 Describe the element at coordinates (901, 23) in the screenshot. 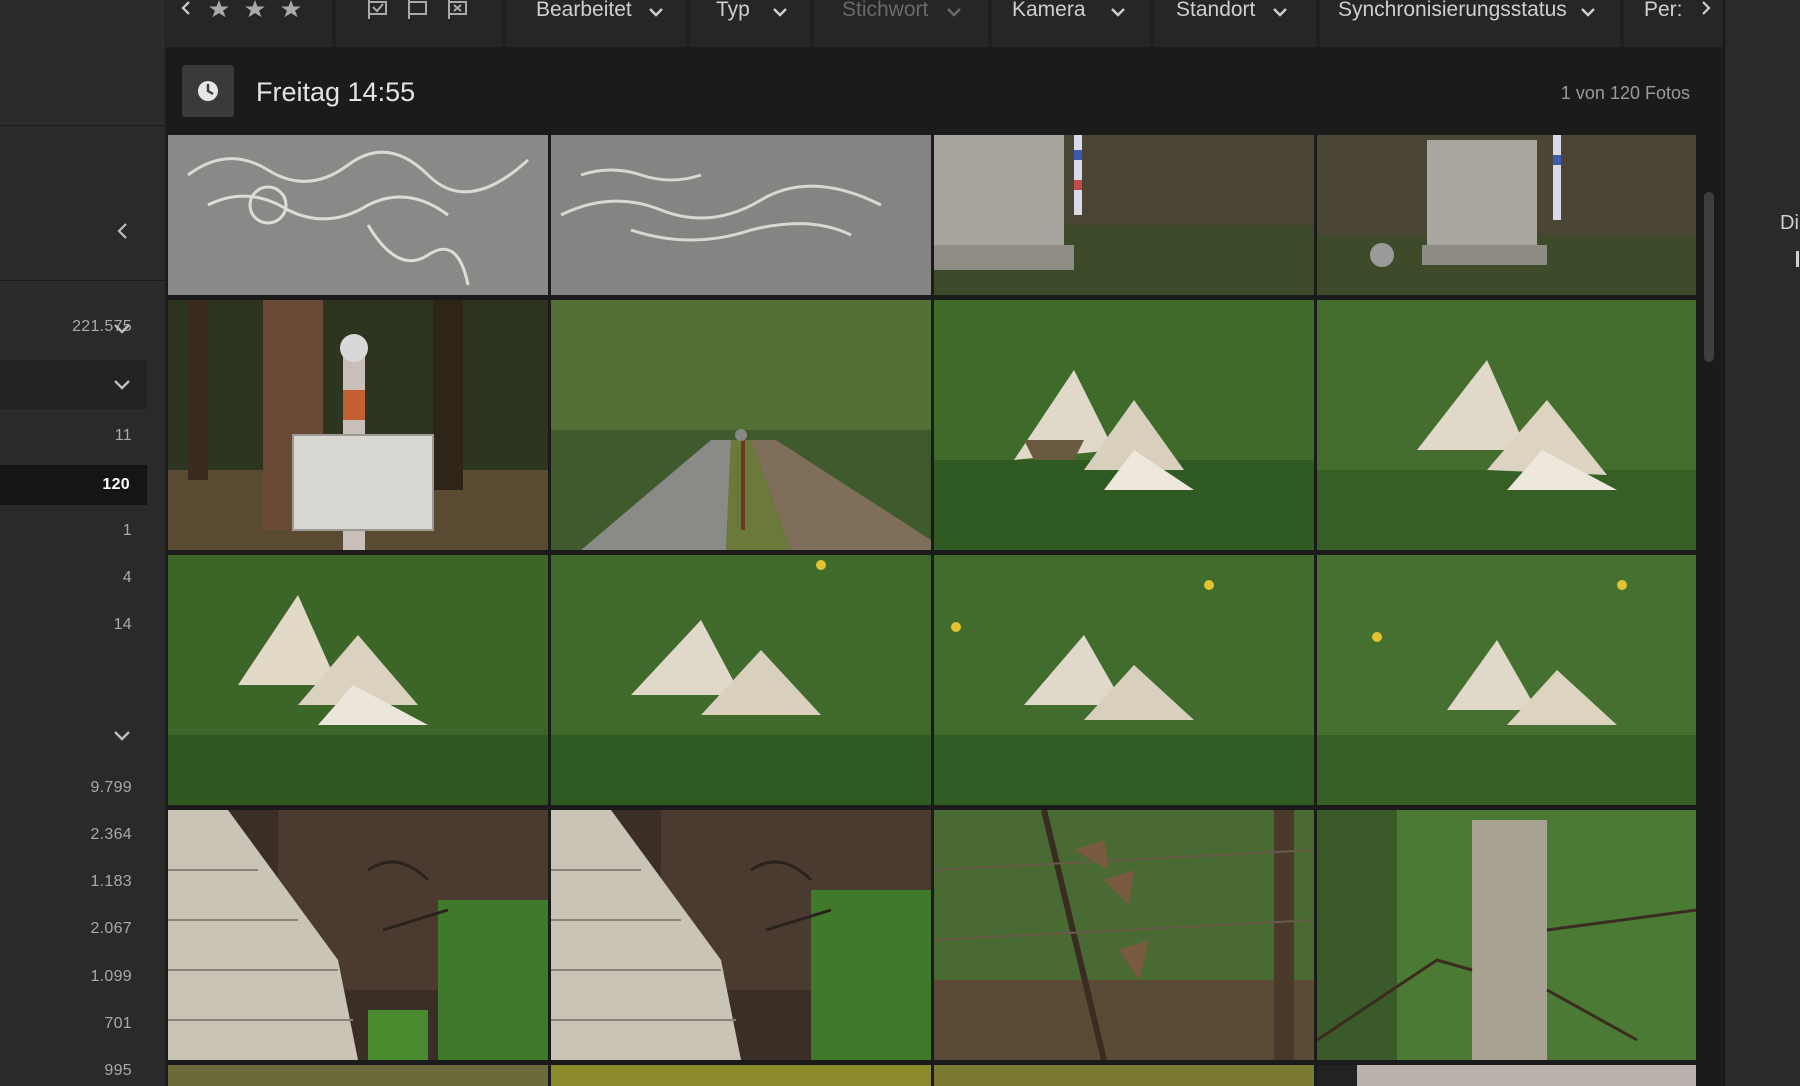

I see `filter-keyword: Stichwort` at that location.